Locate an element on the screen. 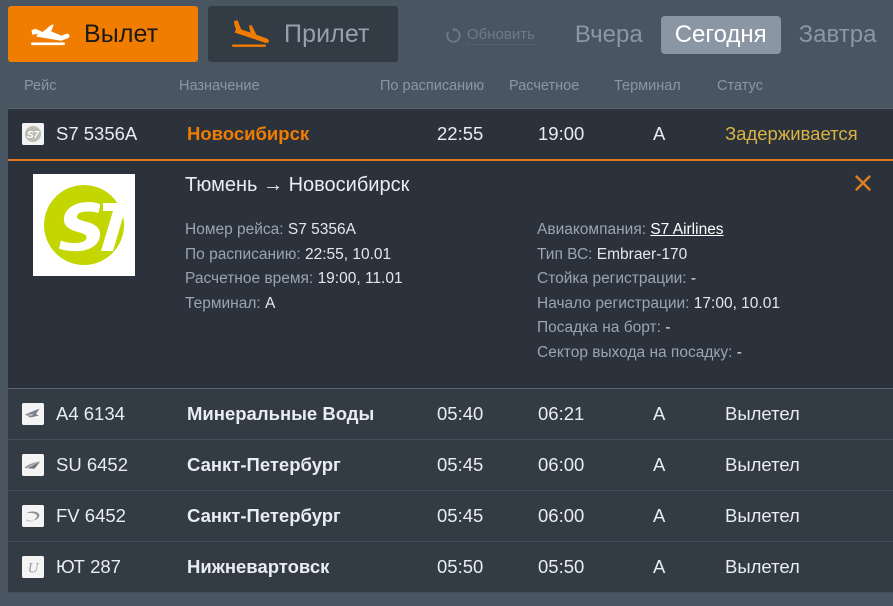 The width and height of the screenshot is (893, 606). cell-flight-number: ЮТ 287 is located at coordinates (88, 566).